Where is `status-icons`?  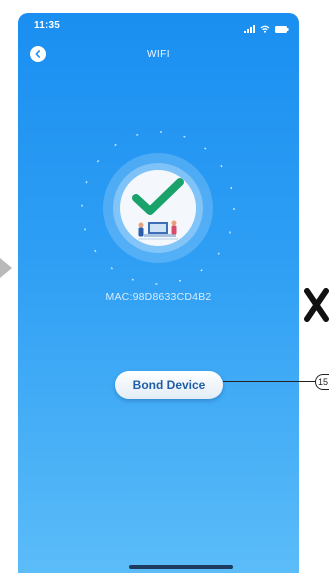
status-icons is located at coordinates (266, 29).